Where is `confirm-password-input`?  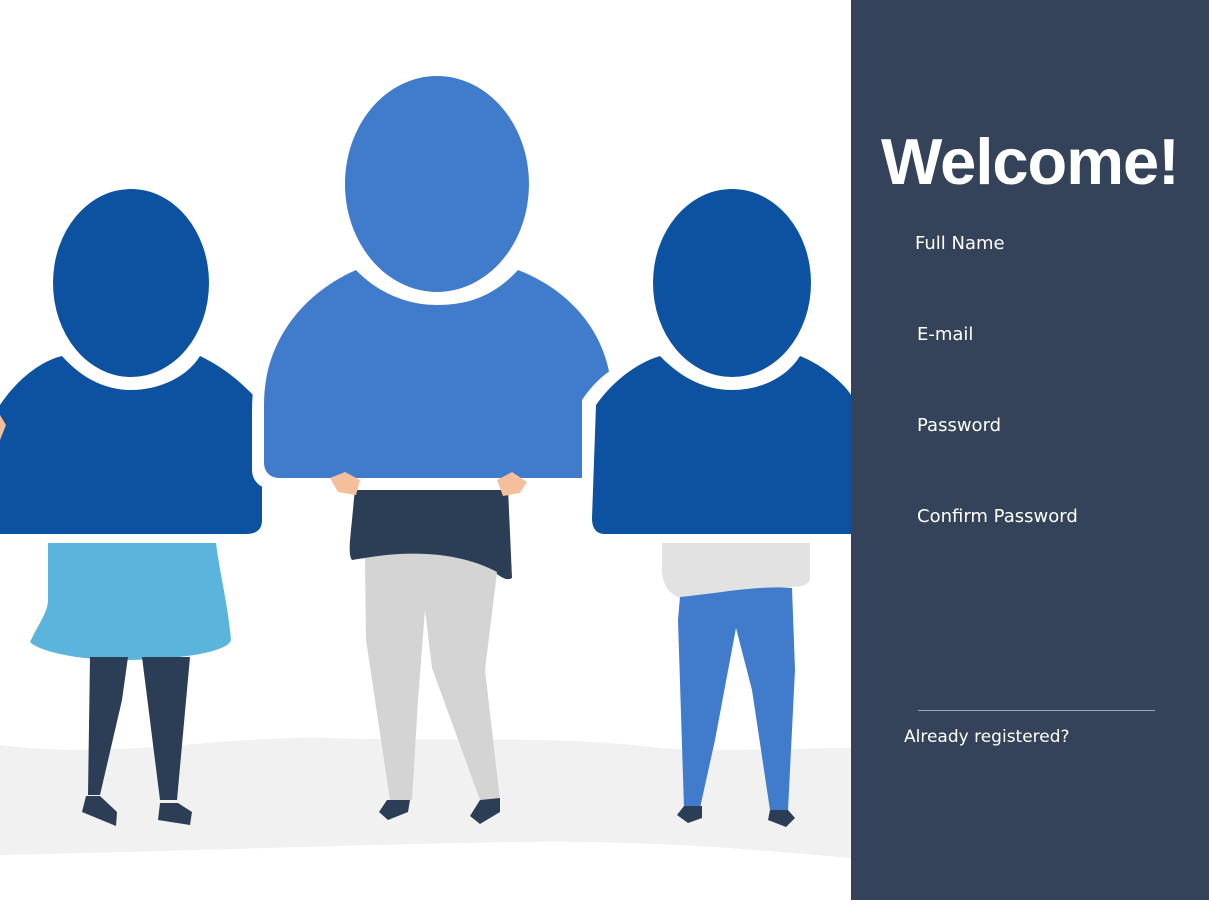 confirm-password-input is located at coordinates (1037, 544).